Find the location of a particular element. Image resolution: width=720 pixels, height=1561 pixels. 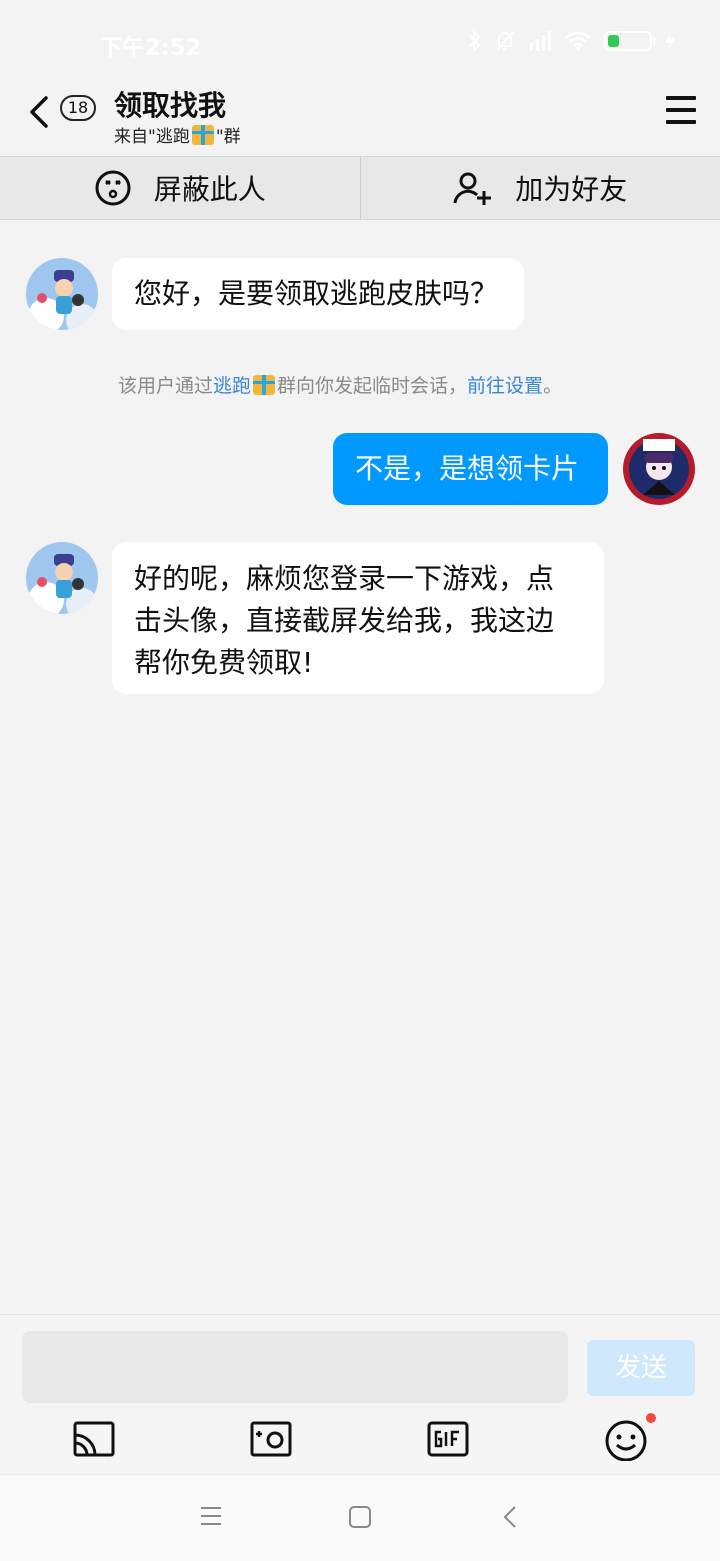

chat-header: 18 领取找我 来自"逃跑 "群 is located at coordinates (360, 118).